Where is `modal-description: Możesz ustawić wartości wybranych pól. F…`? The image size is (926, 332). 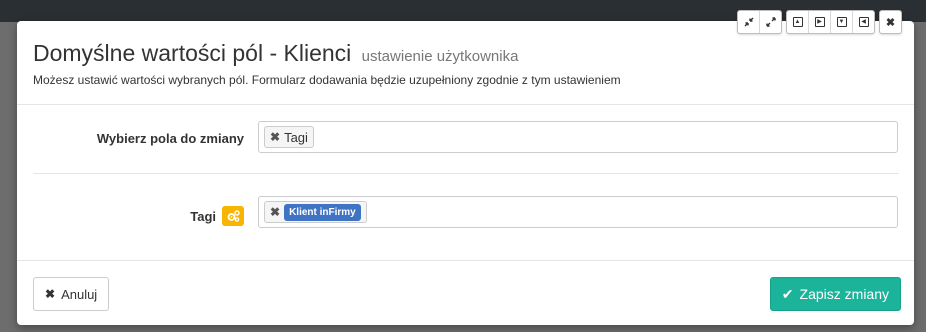
modal-description: Możesz ustawić wartości wybranych pól. F… is located at coordinates (327, 80).